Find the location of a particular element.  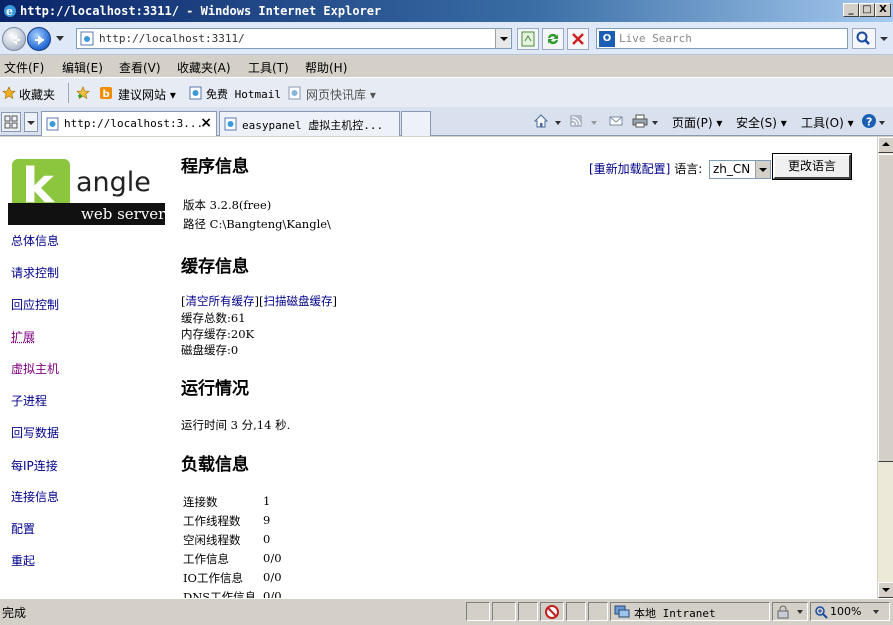

help-dropdown-icon is located at coordinates (882, 123).